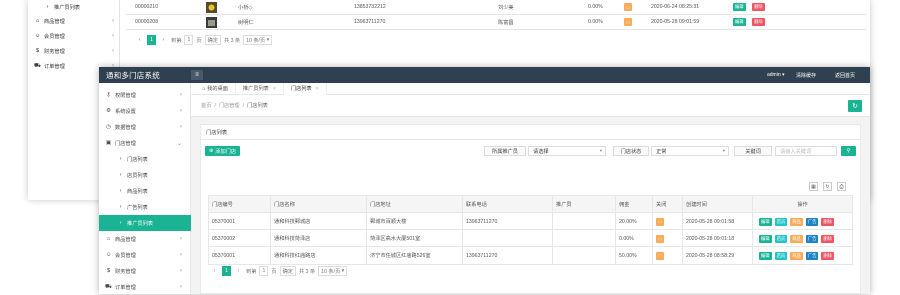 This screenshot has height=295, width=900. Describe the element at coordinates (530, 132) in the screenshot. I see `panel-title: 门店列表` at that location.